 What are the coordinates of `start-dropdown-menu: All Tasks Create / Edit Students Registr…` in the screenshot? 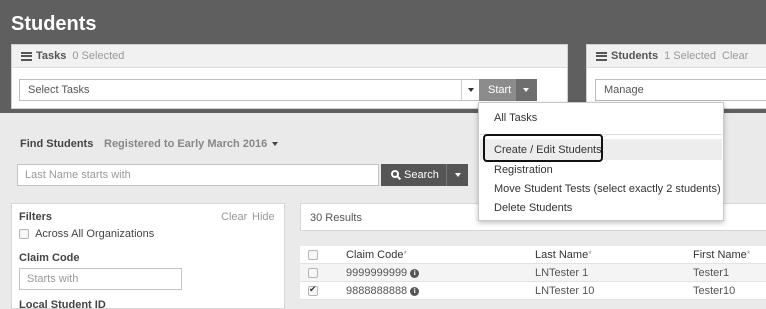 It's located at (601, 161).